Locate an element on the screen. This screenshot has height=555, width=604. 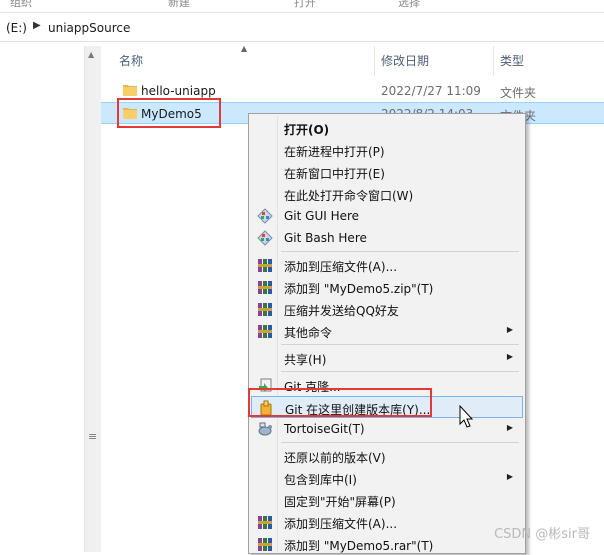
menu-item: 压缩并发送给QQ好友 is located at coordinates (387, 309).